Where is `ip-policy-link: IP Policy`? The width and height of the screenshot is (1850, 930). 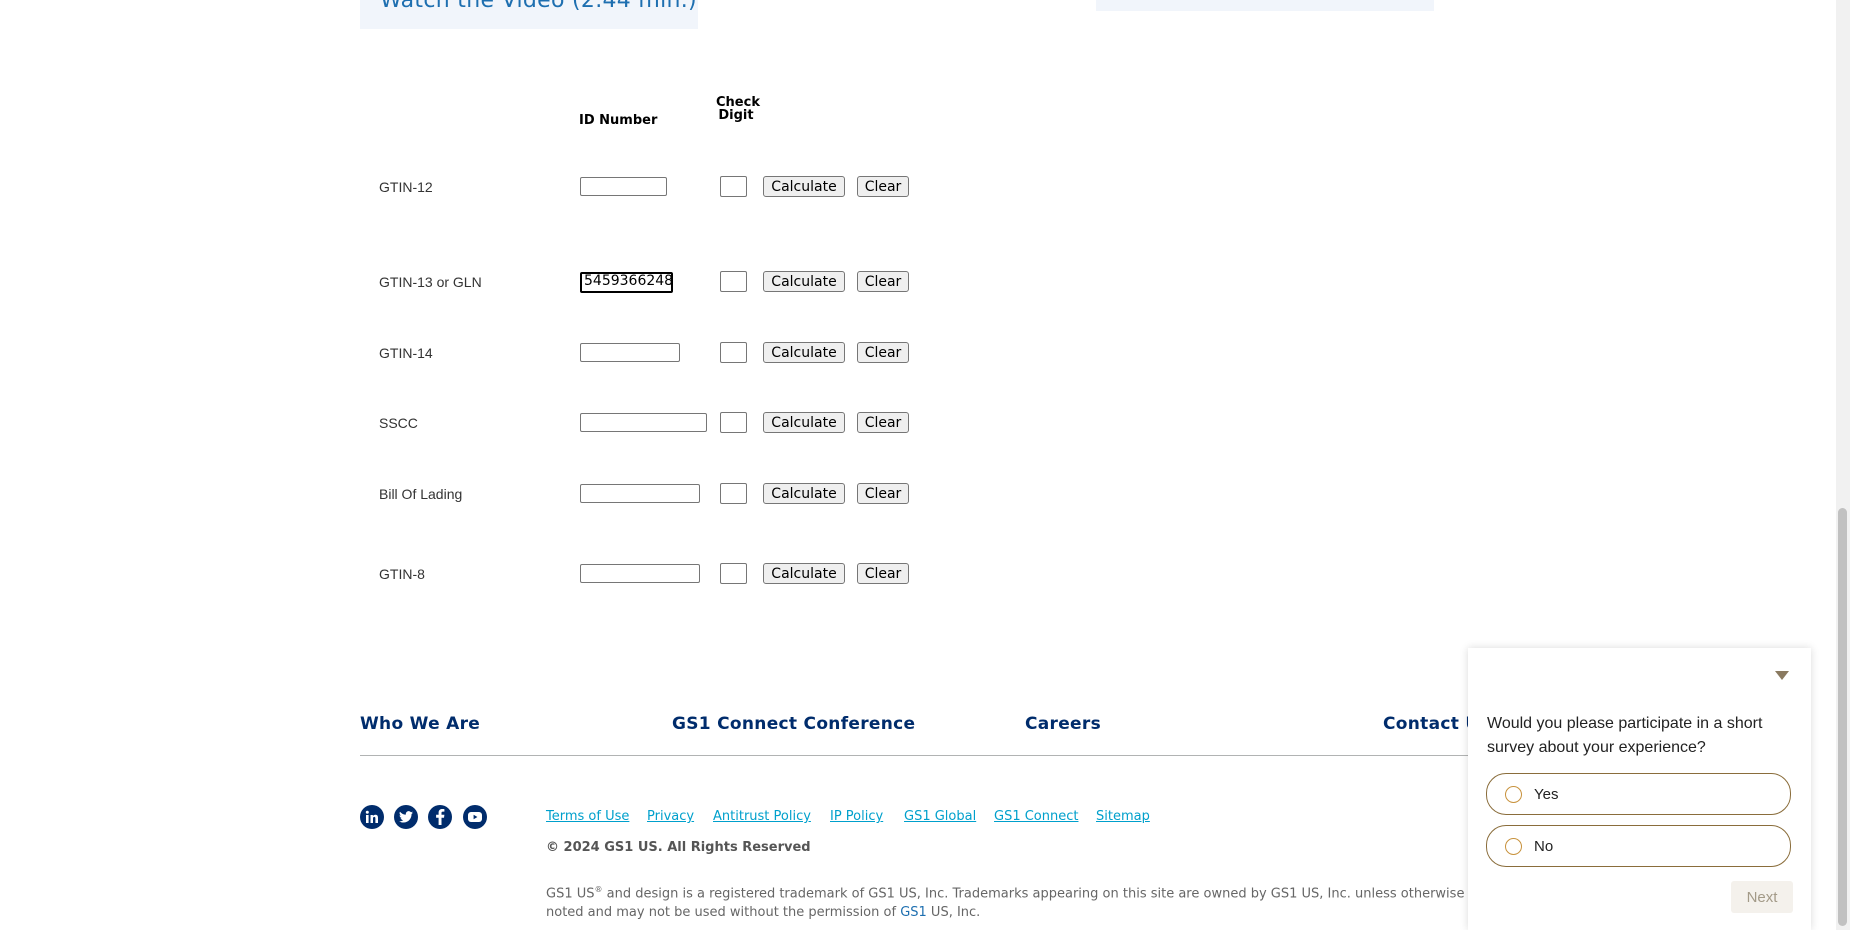 ip-policy-link: IP Policy is located at coordinates (856, 816).